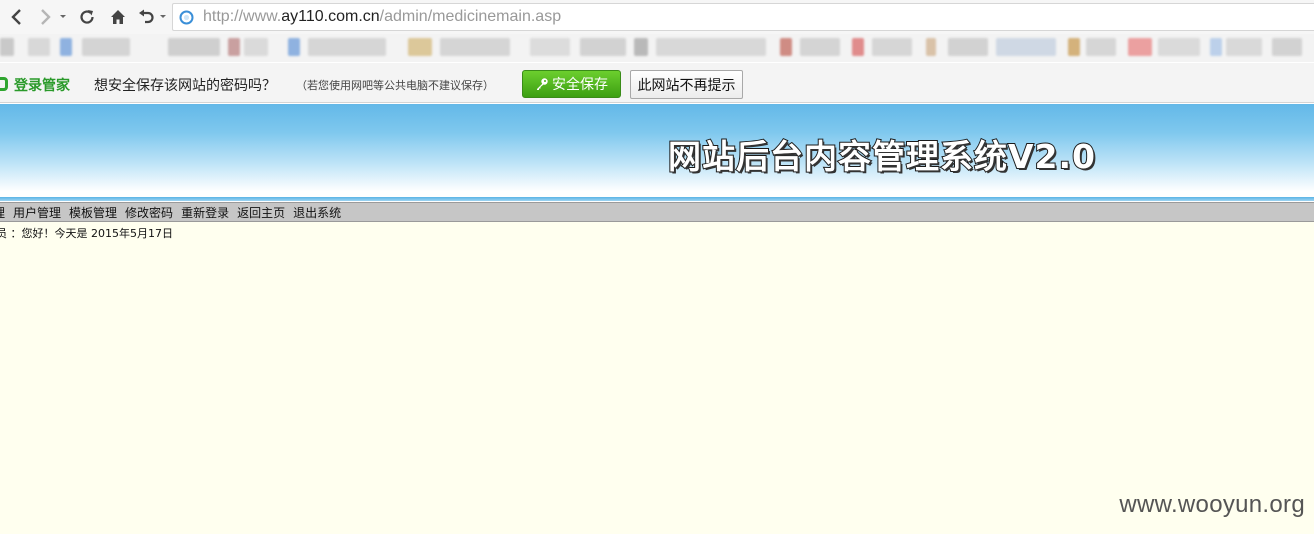  I want to click on save-password-label: 安全保存, so click(580, 84).